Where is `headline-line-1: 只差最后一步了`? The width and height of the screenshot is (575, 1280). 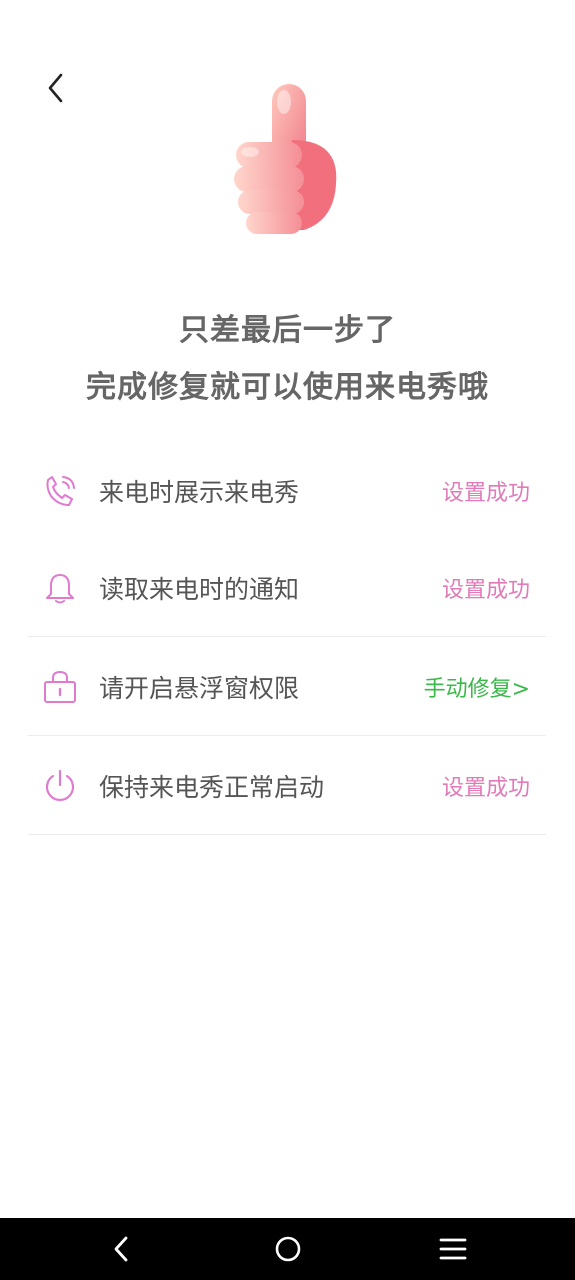
headline-line-1: 只差最后一步了 is located at coordinates (287, 330).